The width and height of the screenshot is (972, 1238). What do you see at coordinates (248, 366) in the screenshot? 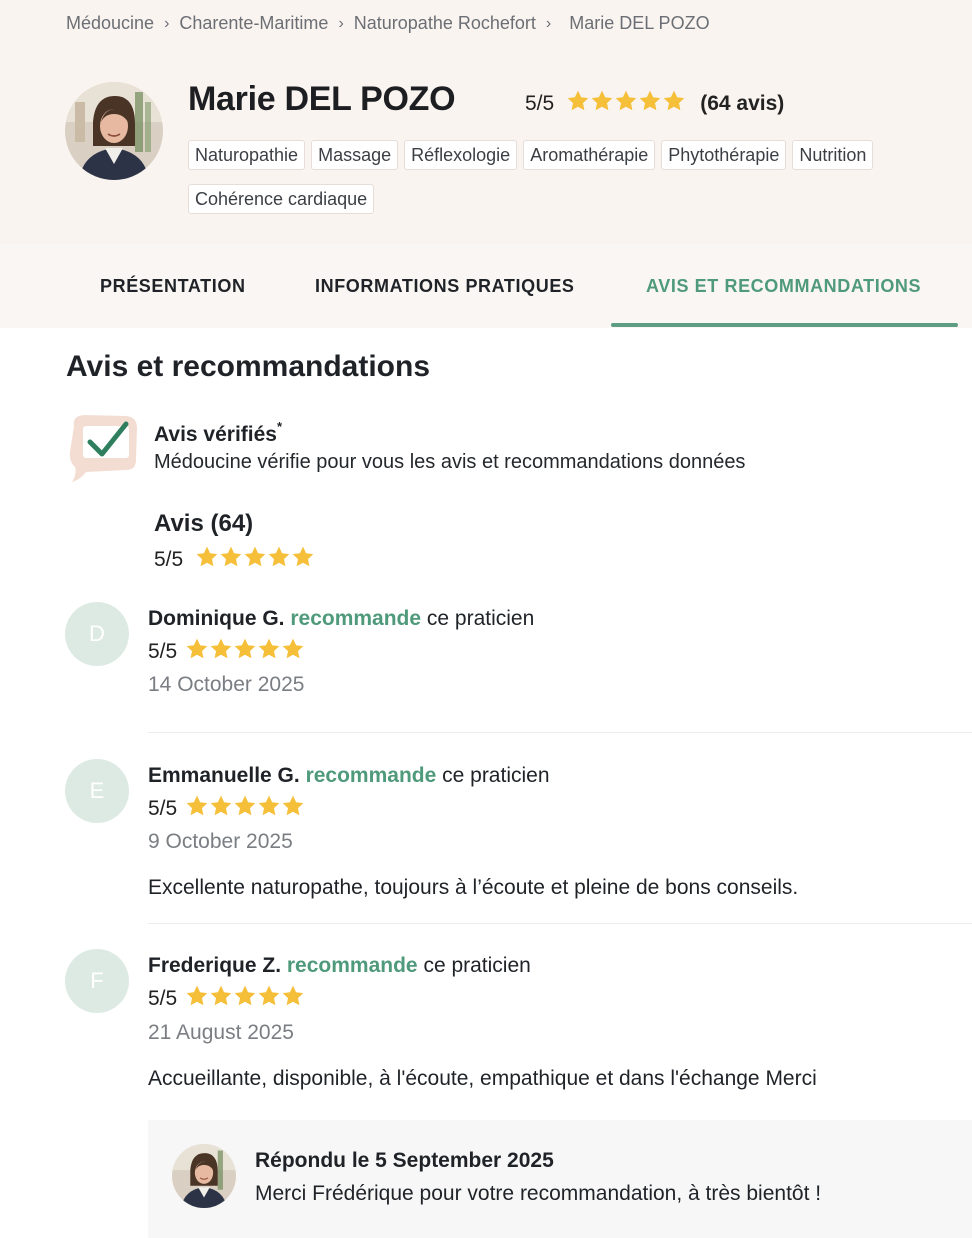
I see `section-title: Avis et recommandations` at bounding box center [248, 366].